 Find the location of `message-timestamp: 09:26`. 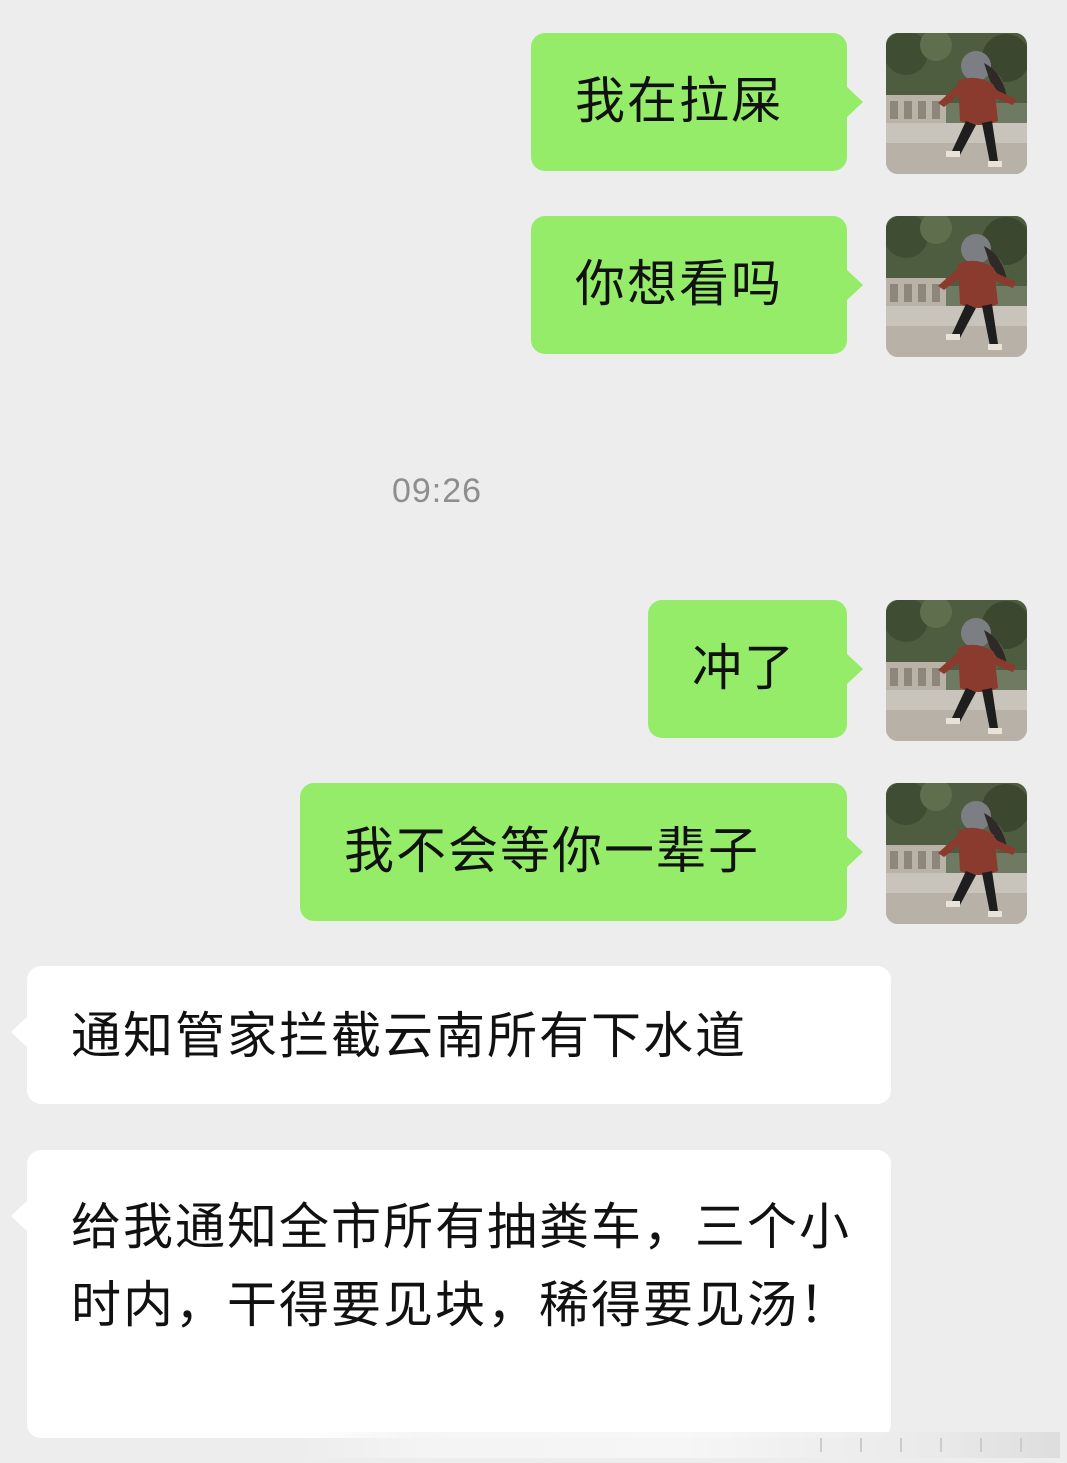

message-timestamp: 09:26 is located at coordinates (437, 491).